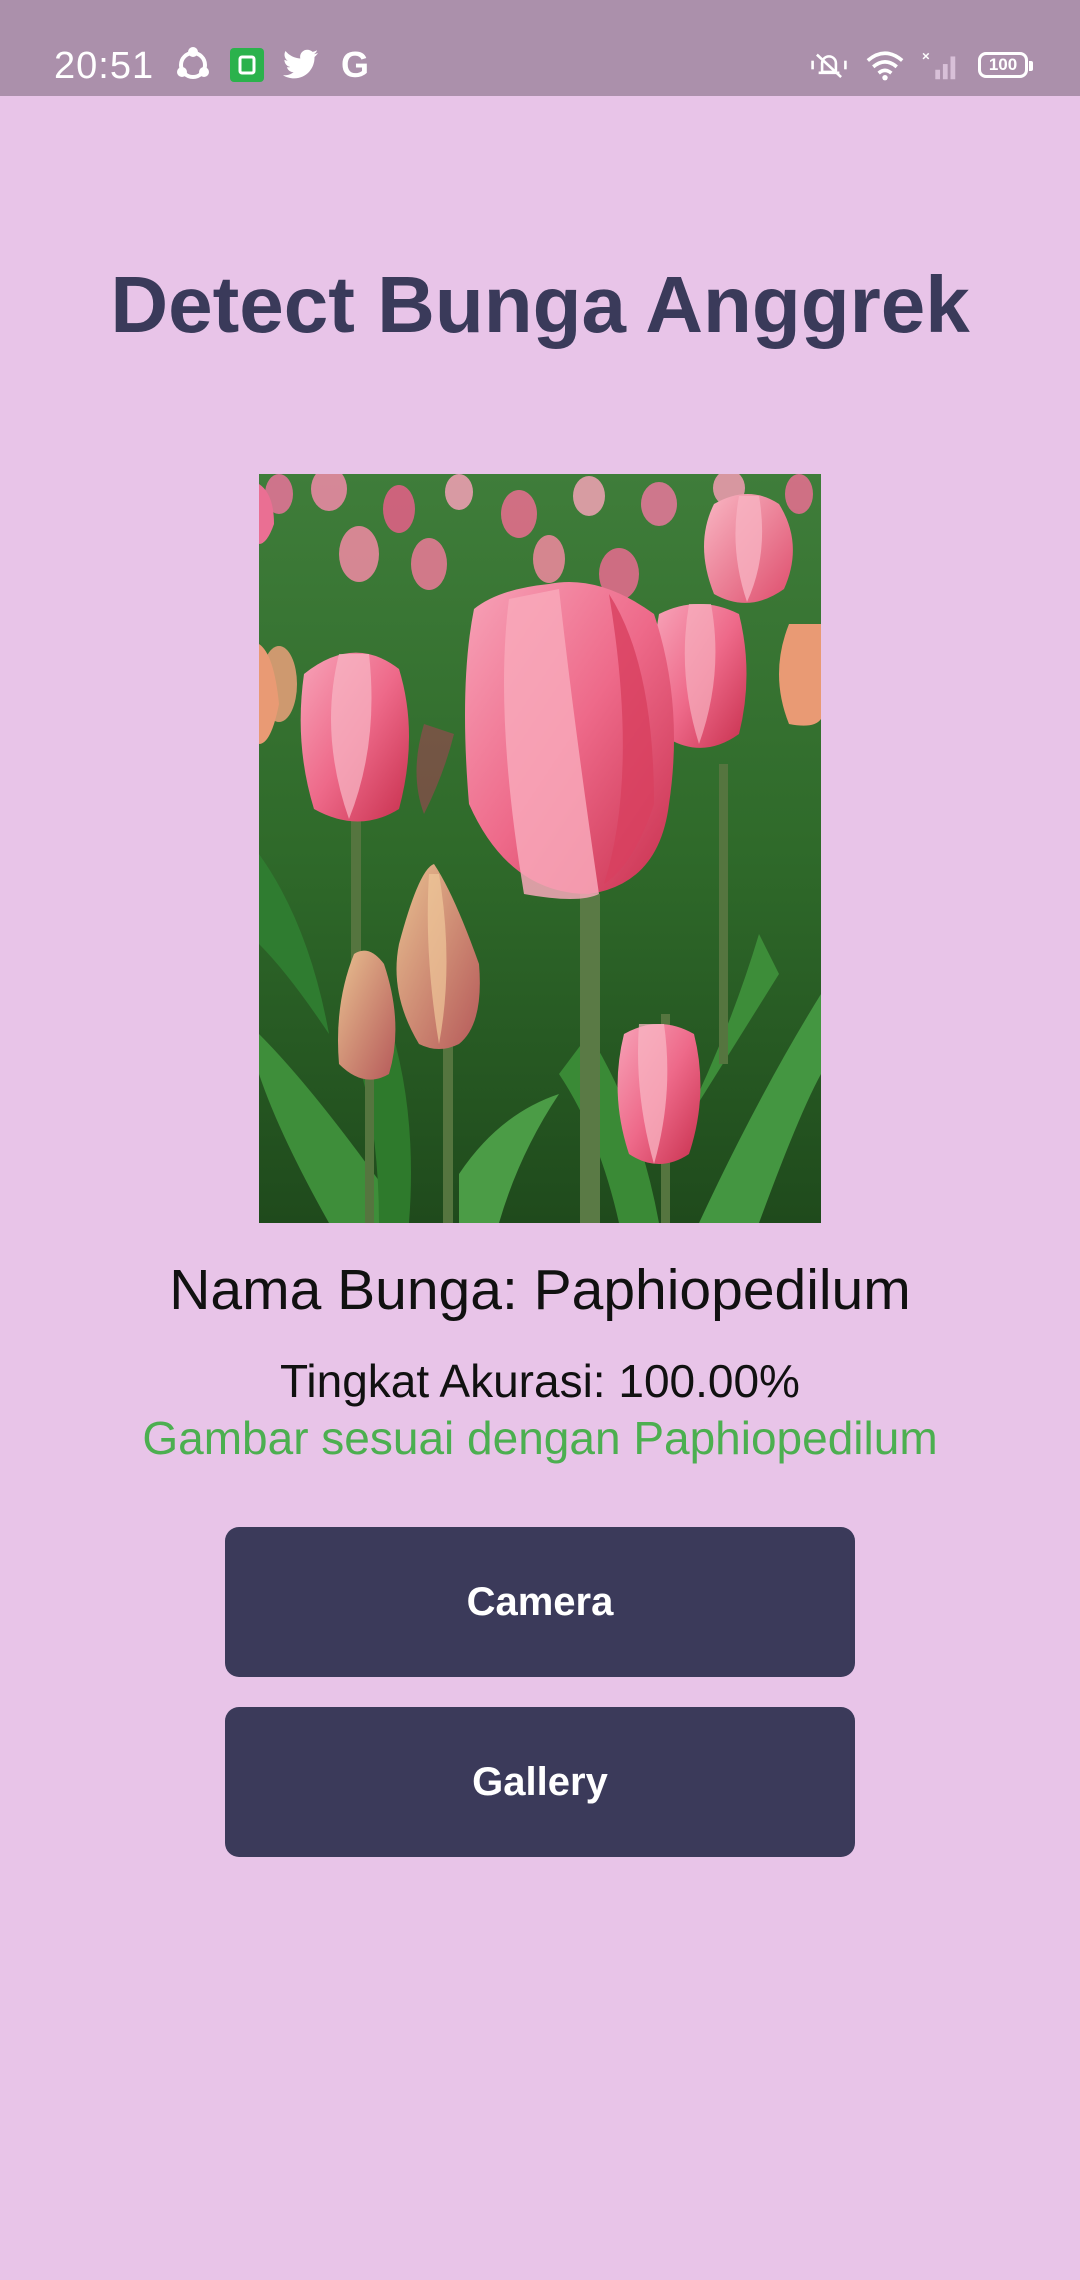 The height and width of the screenshot is (2280, 1080). What do you see at coordinates (540, 48) in the screenshot?
I see `status-bar: 20:51 G × 100` at bounding box center [540, 48].